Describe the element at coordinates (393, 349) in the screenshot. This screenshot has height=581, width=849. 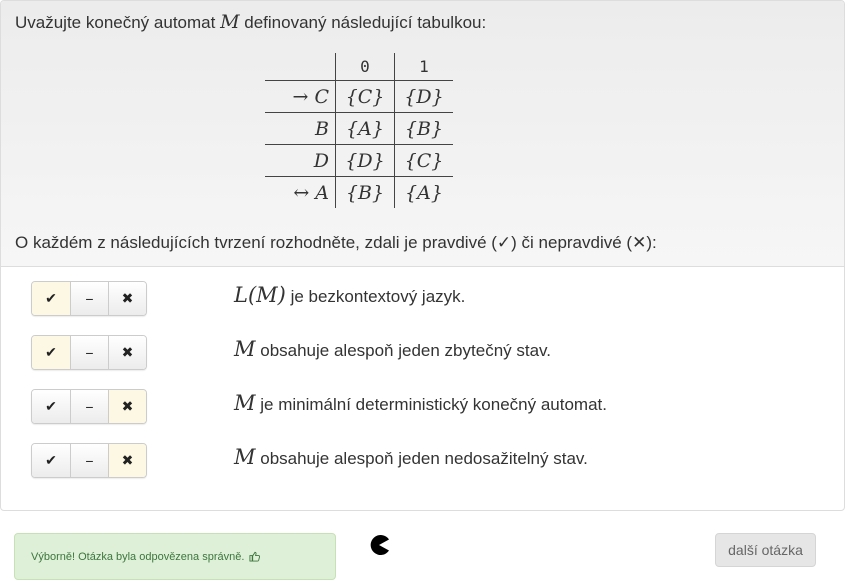
I see `statement-text: M obsahuje alespoň jeden zbytečný stav.` at that location.